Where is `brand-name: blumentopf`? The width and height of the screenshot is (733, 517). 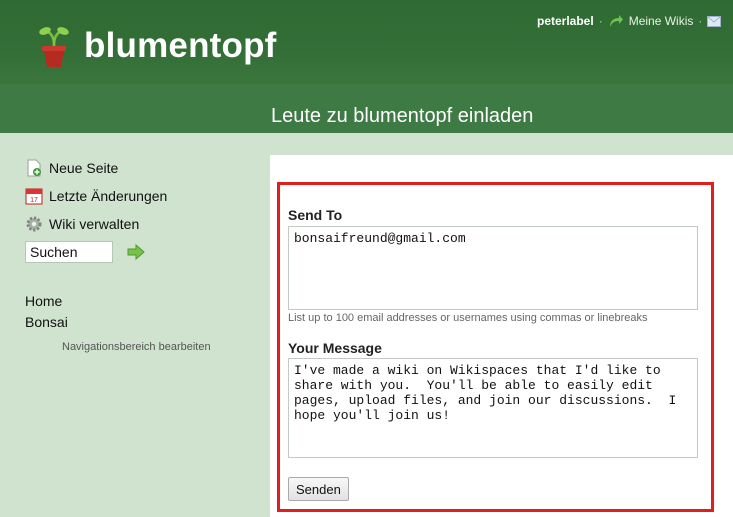
brand-name: blumentopf is located at coordinates (180, 45).